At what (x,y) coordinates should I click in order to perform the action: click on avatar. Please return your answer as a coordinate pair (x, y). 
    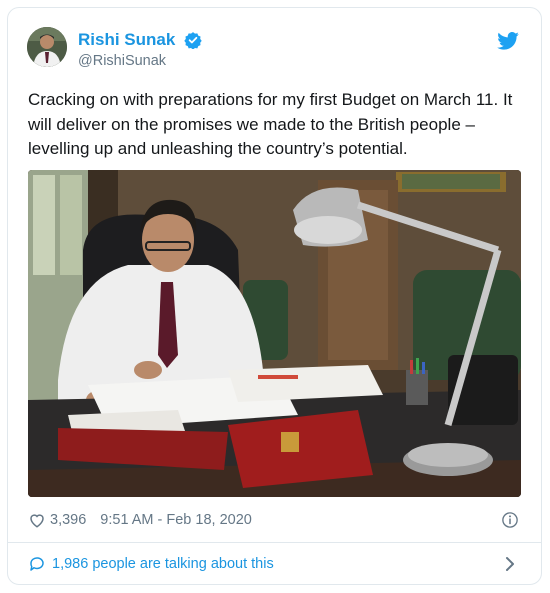
    Looking at the image, I should click on (47, 47).